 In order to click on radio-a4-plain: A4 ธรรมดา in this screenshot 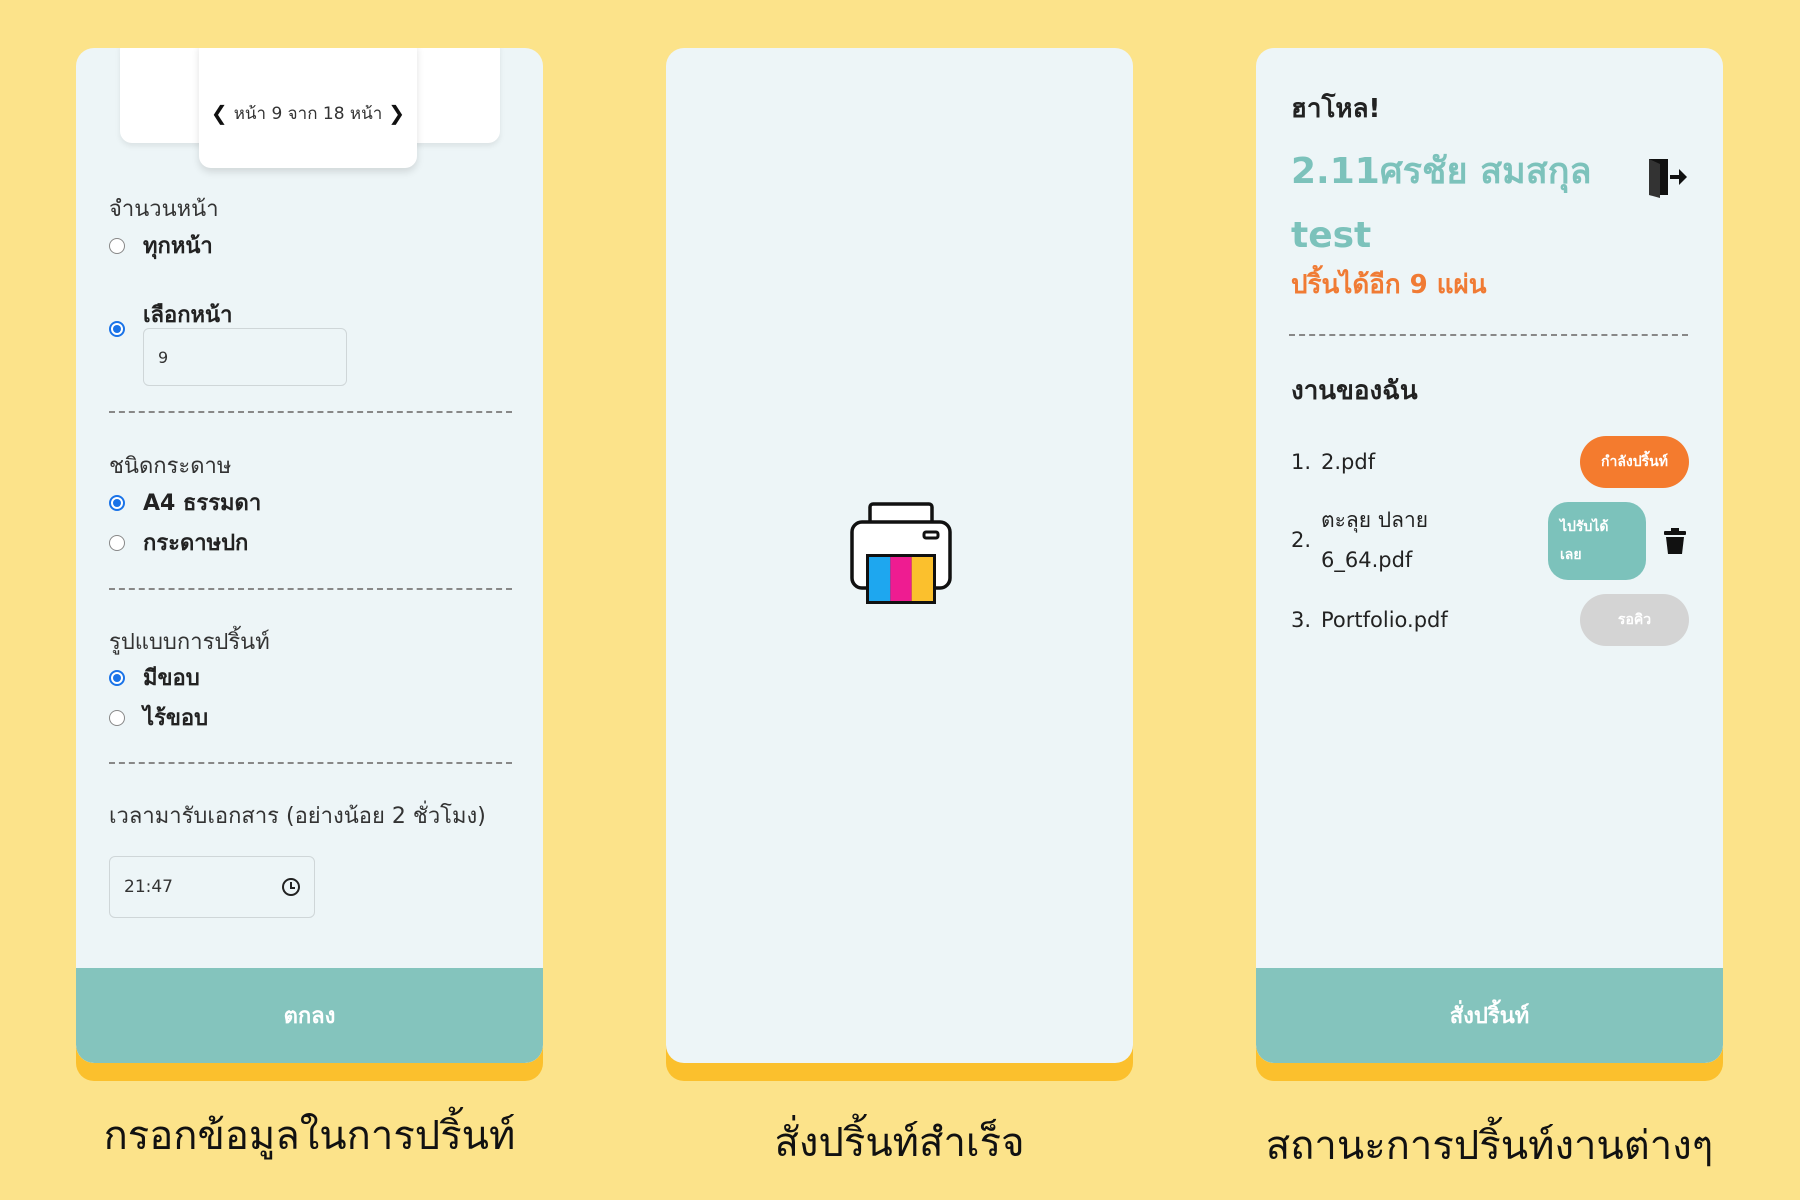, I will do `click(185, 502)`.